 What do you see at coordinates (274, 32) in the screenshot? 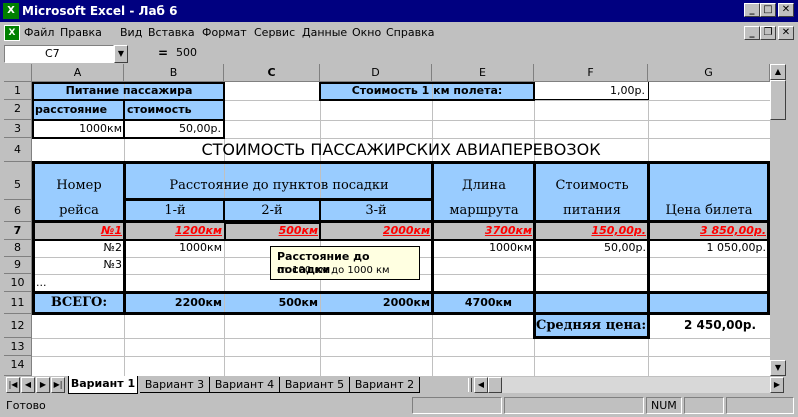
I see `menu-tools: Сервис` at bounding box center [274, 32].